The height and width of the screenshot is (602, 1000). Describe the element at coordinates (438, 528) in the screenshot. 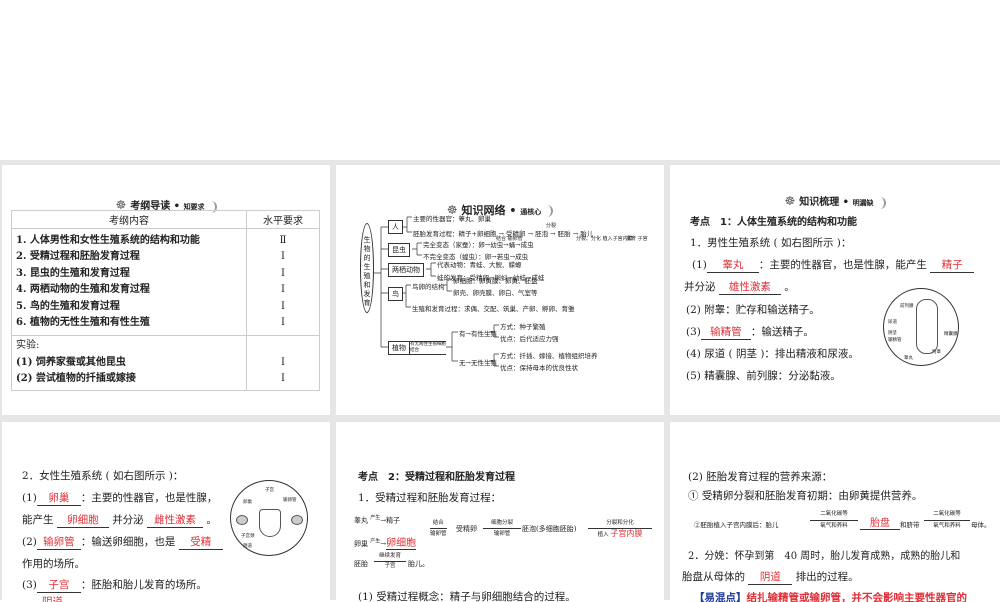

I see `flow-label: 结合 输卵管` at that location.